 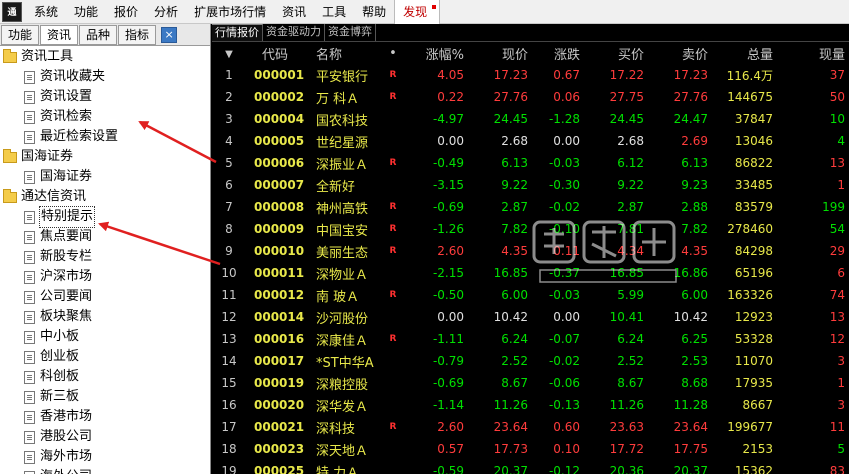 I want to click on stock-code: 000010, so click(x=279, y=251).